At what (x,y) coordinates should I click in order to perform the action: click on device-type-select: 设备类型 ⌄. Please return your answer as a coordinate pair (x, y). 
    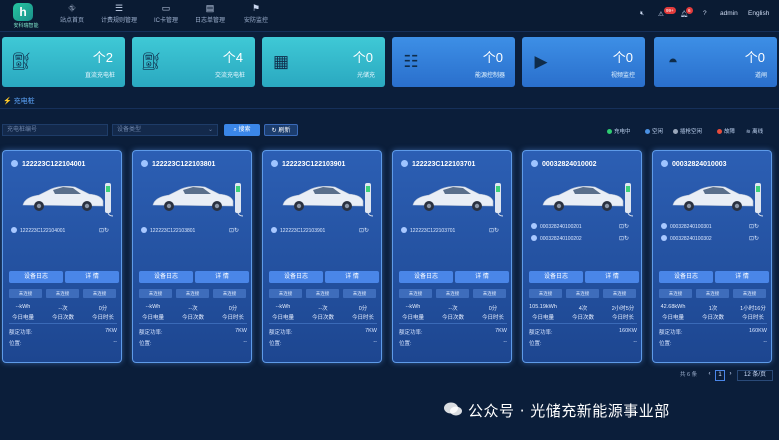
    Looking at the image, I should click on (165, 130).